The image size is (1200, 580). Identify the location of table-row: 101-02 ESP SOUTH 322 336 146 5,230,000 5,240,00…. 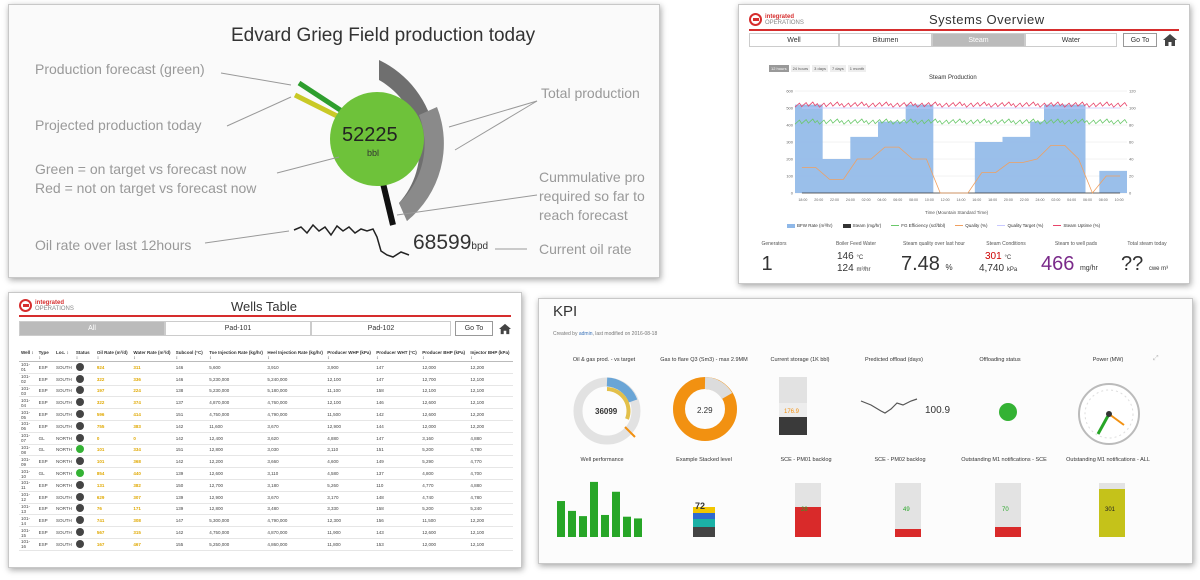
(266, 379).